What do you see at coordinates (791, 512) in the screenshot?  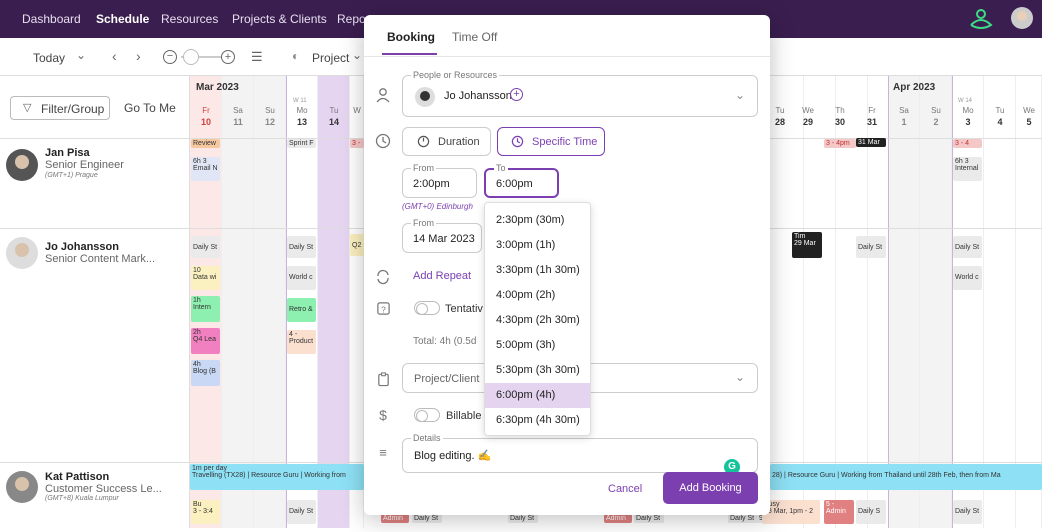 I see `booking-chip: Busy 28 Mar, 1pm - 2` at bounding box center [791, 512].